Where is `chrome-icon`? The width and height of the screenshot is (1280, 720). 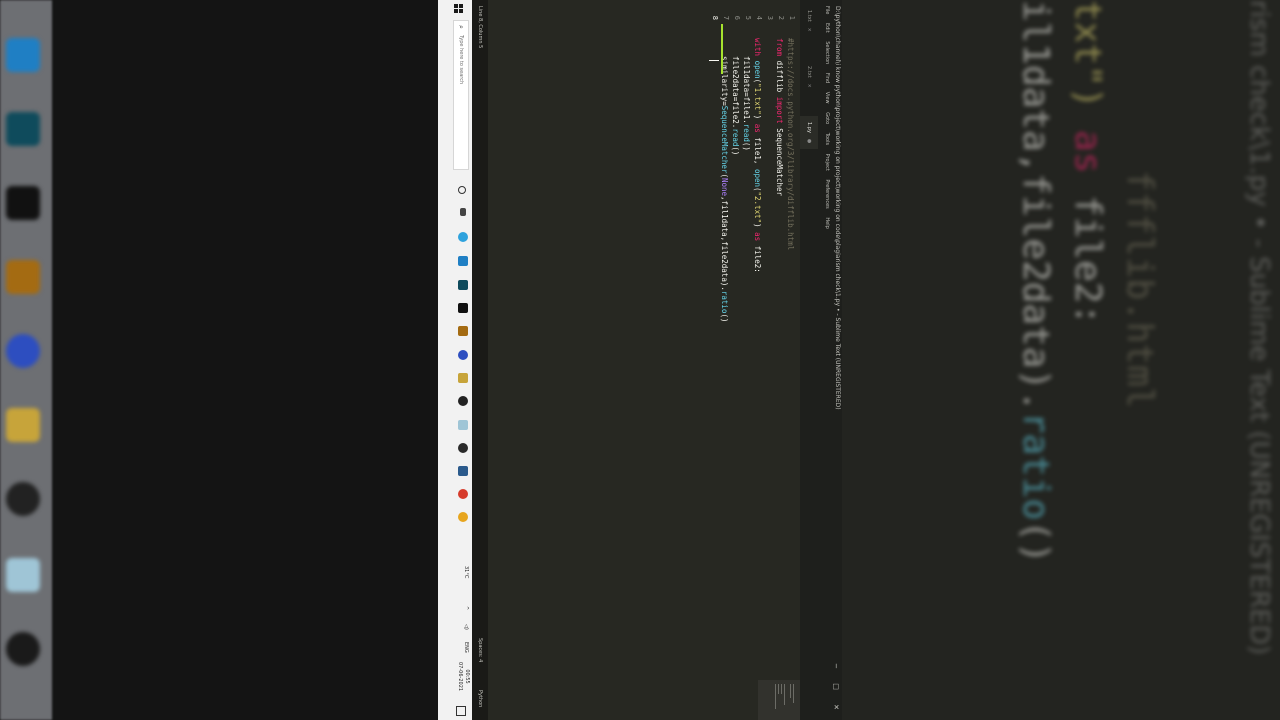
chrome-icon is located at coordinates (463, 517).